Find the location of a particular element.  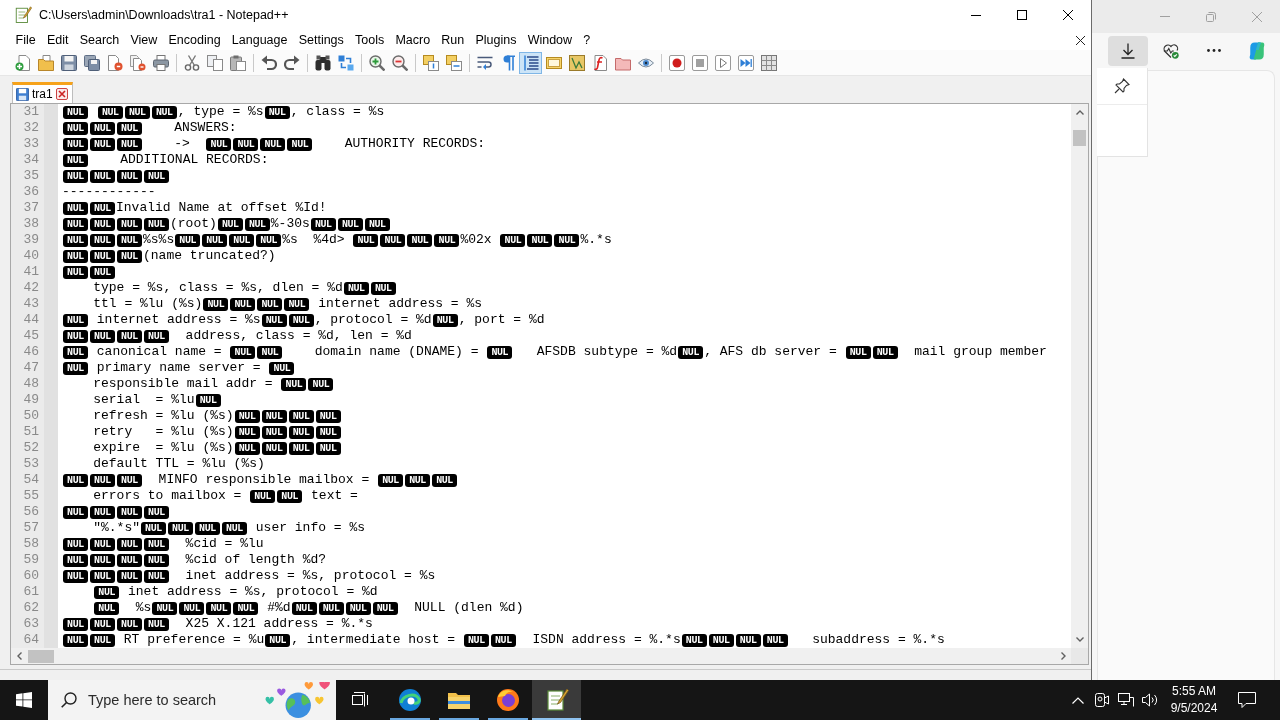

code-text: AFSDB subtype = %d is located at coordinates (607, 352).